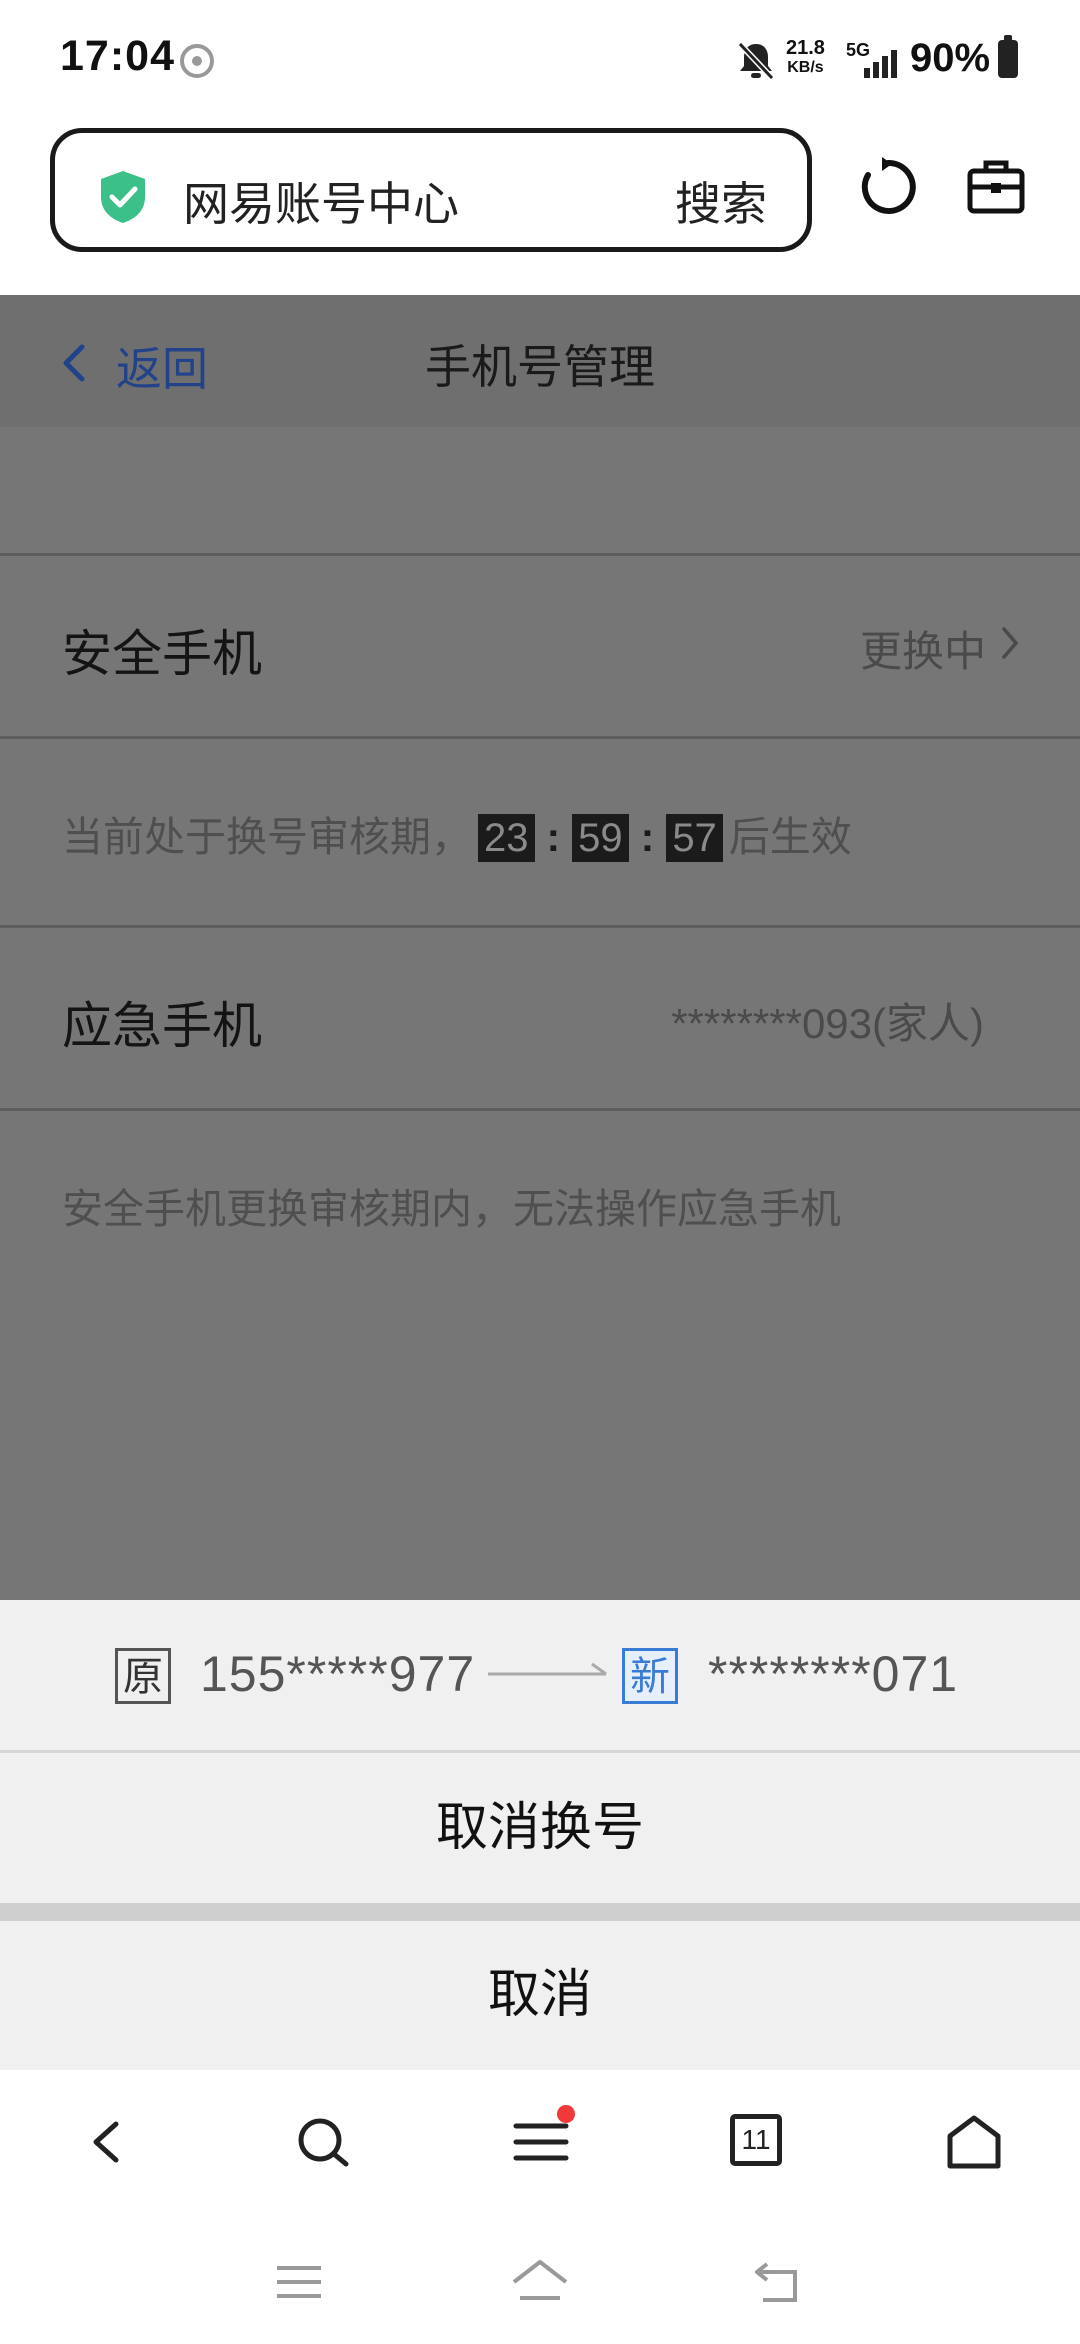  What do you see at coordinates (805, 67) in the screenshot?
I see `net-speed-unit: KB/s` at bounding box center [805, 67].